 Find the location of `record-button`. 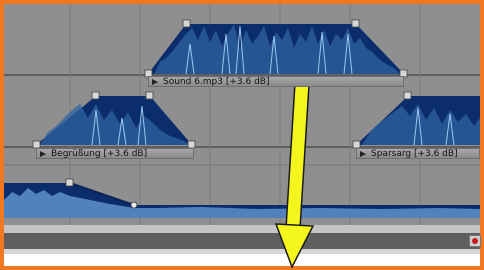

record-button is located at coordinates (475, 241).